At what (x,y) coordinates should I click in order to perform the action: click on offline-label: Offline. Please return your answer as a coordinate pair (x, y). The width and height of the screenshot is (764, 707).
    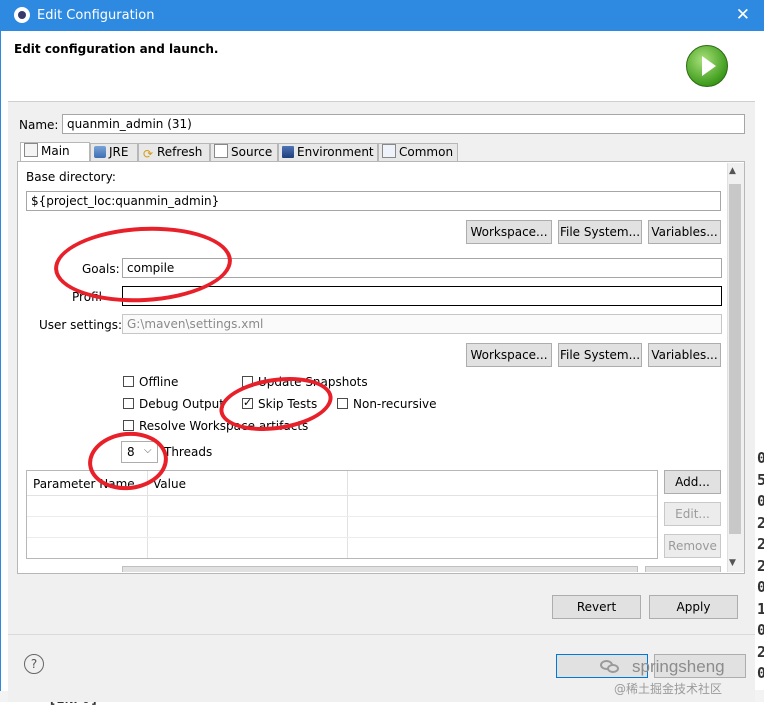
    Looking at the image, I should click on (159, 382).